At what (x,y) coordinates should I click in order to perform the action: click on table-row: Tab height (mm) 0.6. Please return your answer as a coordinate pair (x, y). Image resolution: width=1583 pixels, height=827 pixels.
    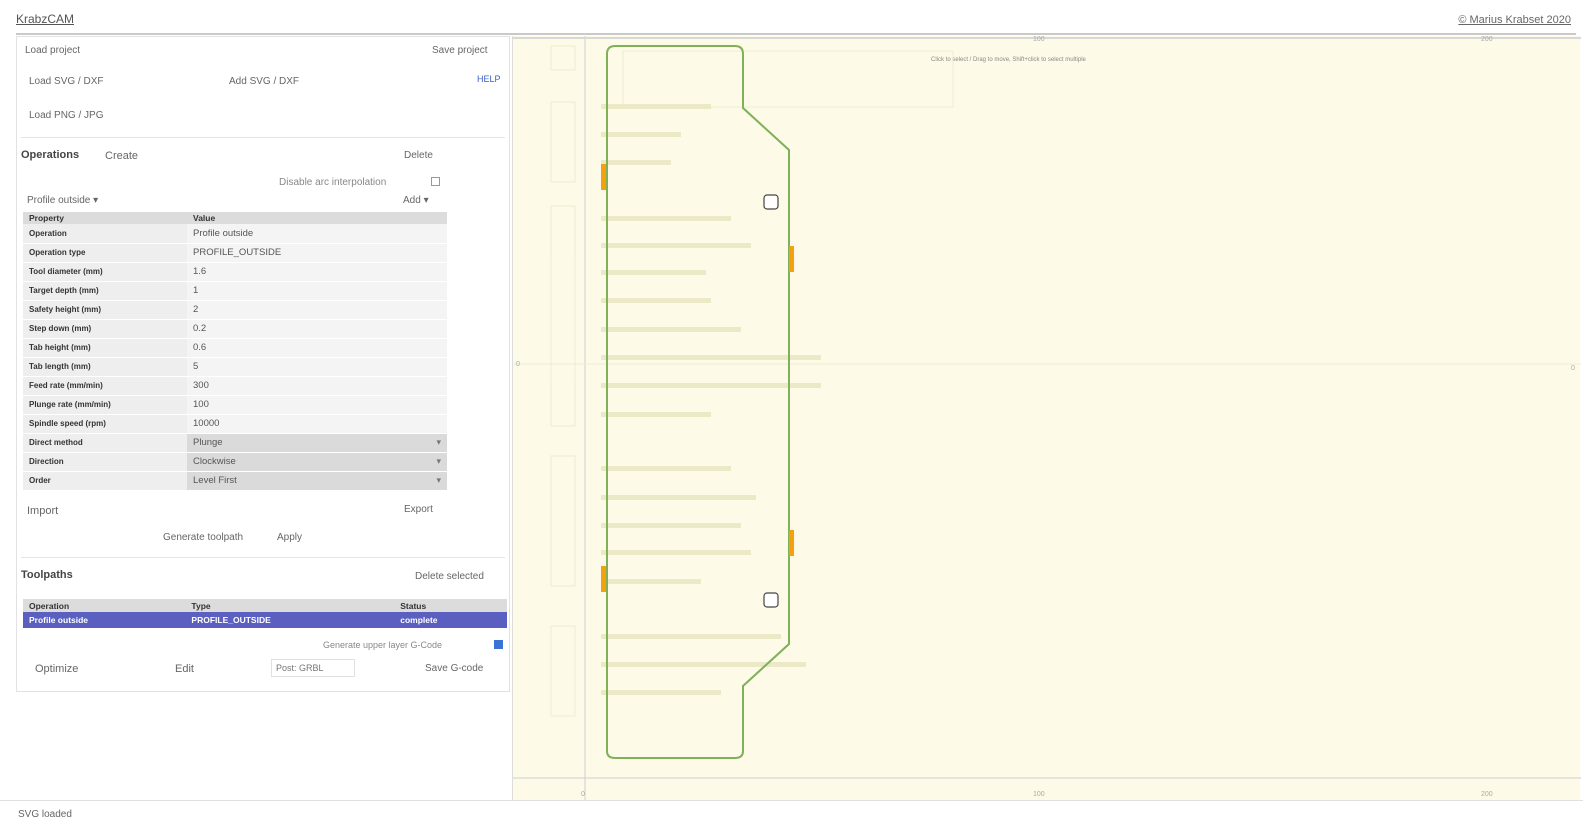
    Looking at the image, I should click on (235, 348).